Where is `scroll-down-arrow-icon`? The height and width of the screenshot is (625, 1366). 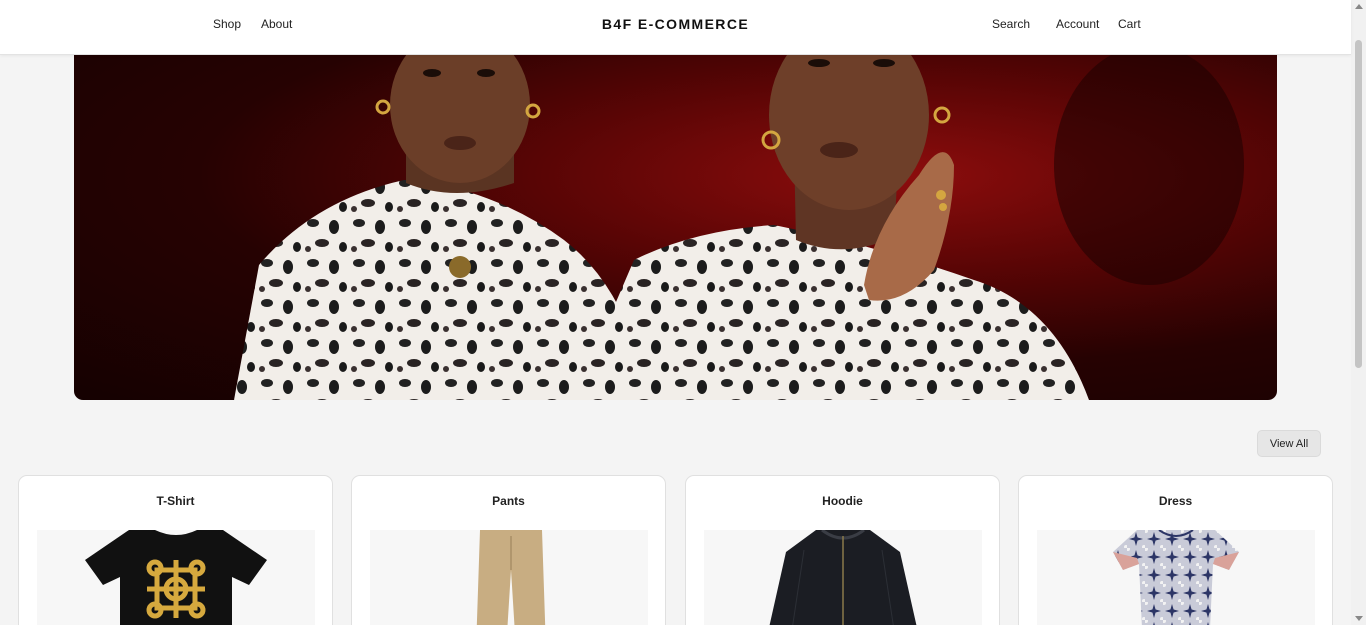 scroll-down-arrow-icon is located at coordinates (1359, 618).